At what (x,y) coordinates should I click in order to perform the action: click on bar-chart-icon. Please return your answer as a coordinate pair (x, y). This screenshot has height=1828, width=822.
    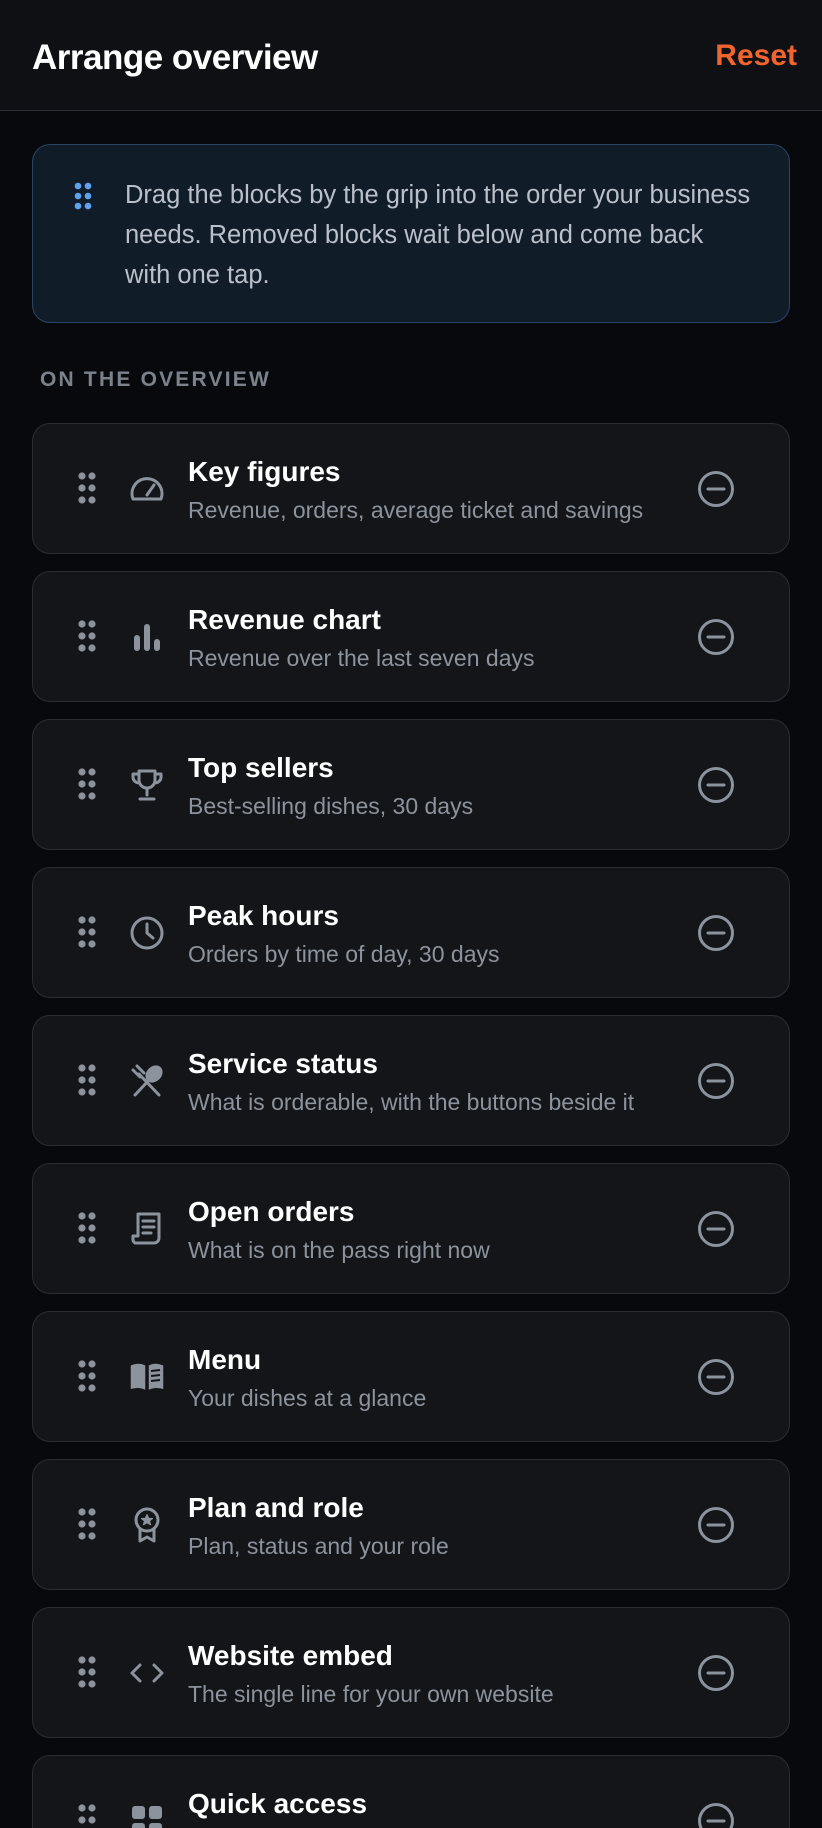
    Looking at the image, I should click on (147, 637).